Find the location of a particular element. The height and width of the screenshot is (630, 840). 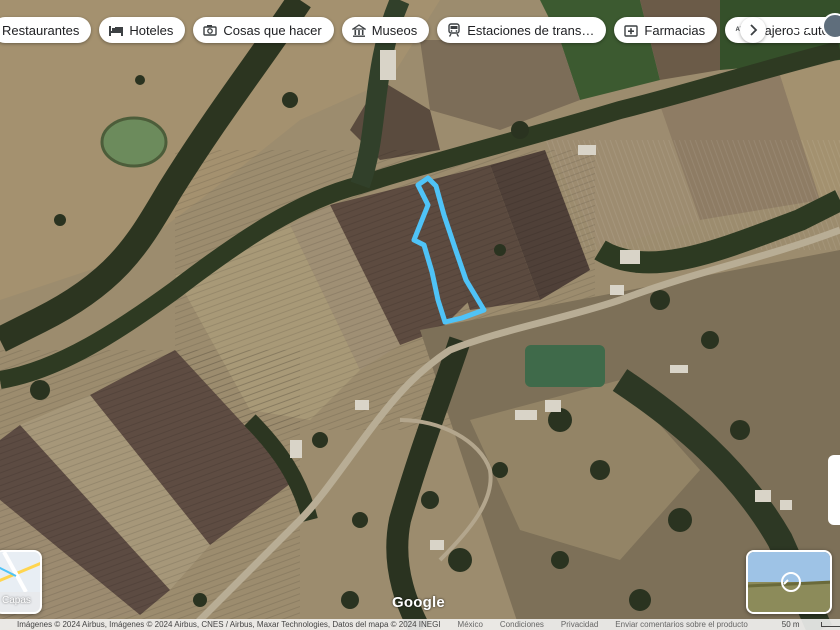

google-apps-button is located at coordinates (802, 25).